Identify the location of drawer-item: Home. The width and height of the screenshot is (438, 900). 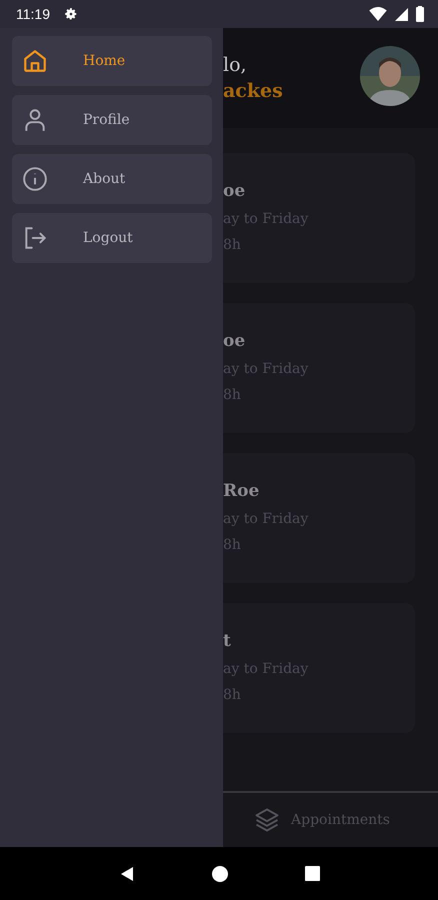
(112, 61).